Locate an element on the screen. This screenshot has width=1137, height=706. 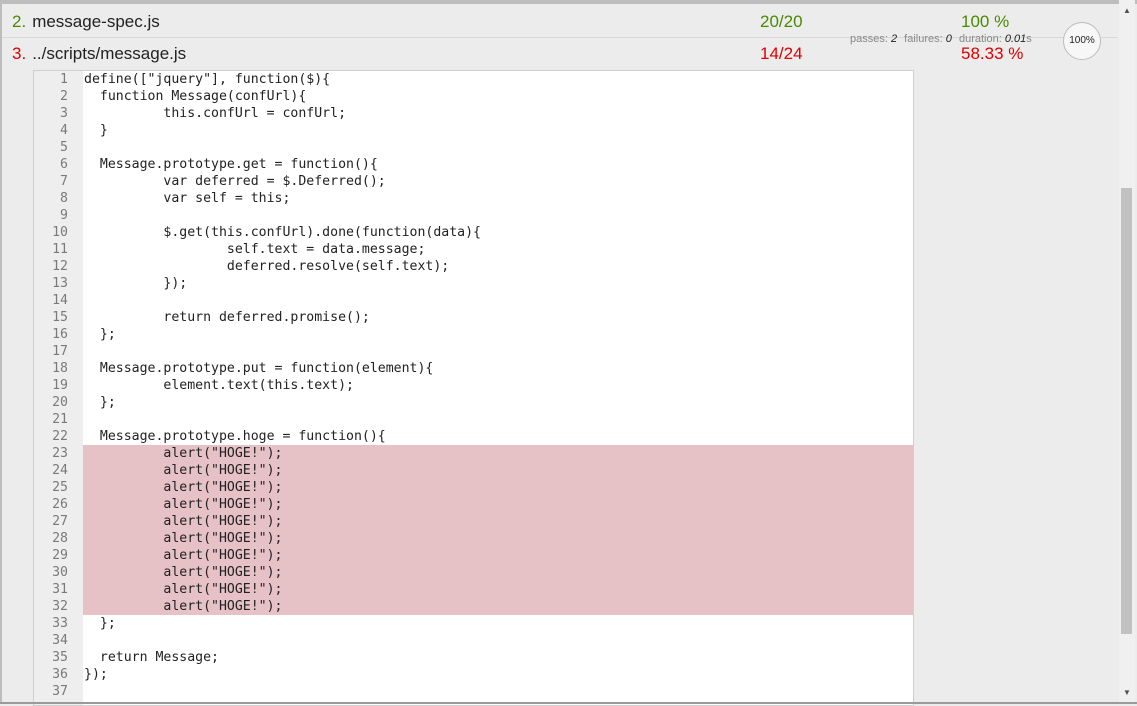
line-number: 9 is located at coordinates (64, 215).